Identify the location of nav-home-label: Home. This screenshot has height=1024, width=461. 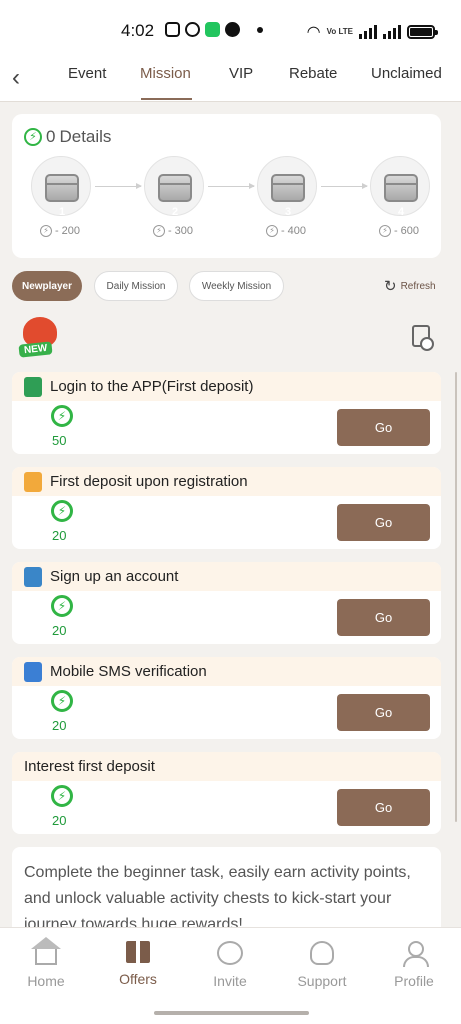
(46, 981).